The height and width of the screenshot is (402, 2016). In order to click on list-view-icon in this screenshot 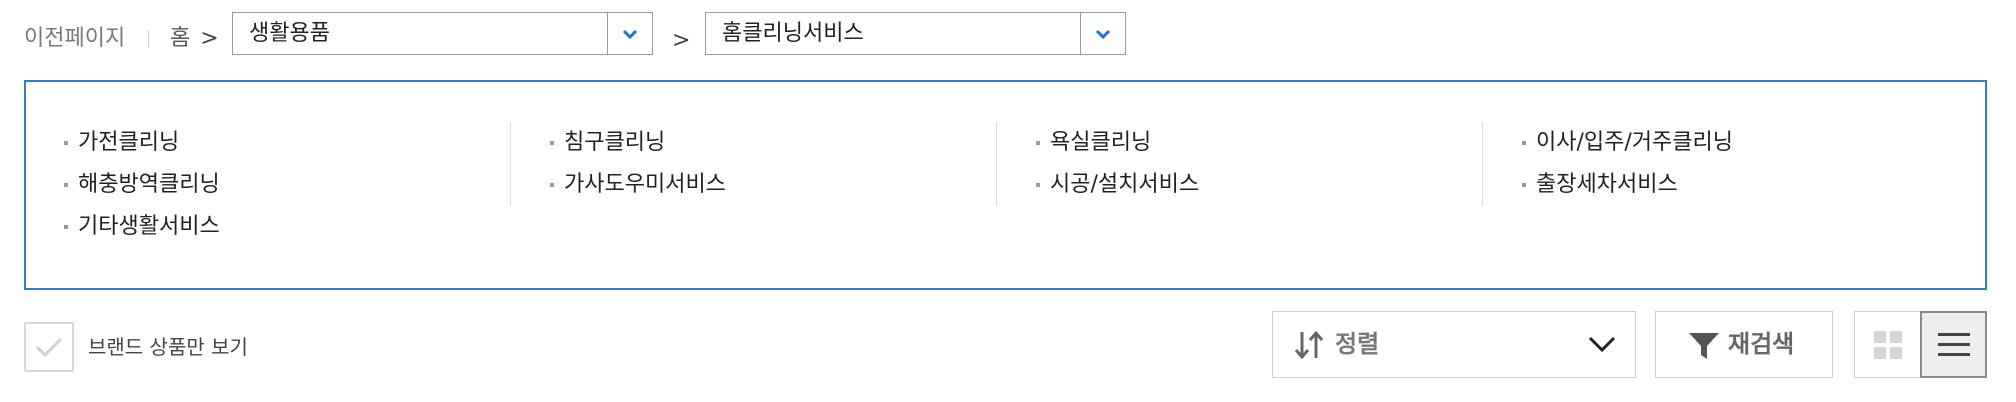, I will do `click(1953, 344)`.